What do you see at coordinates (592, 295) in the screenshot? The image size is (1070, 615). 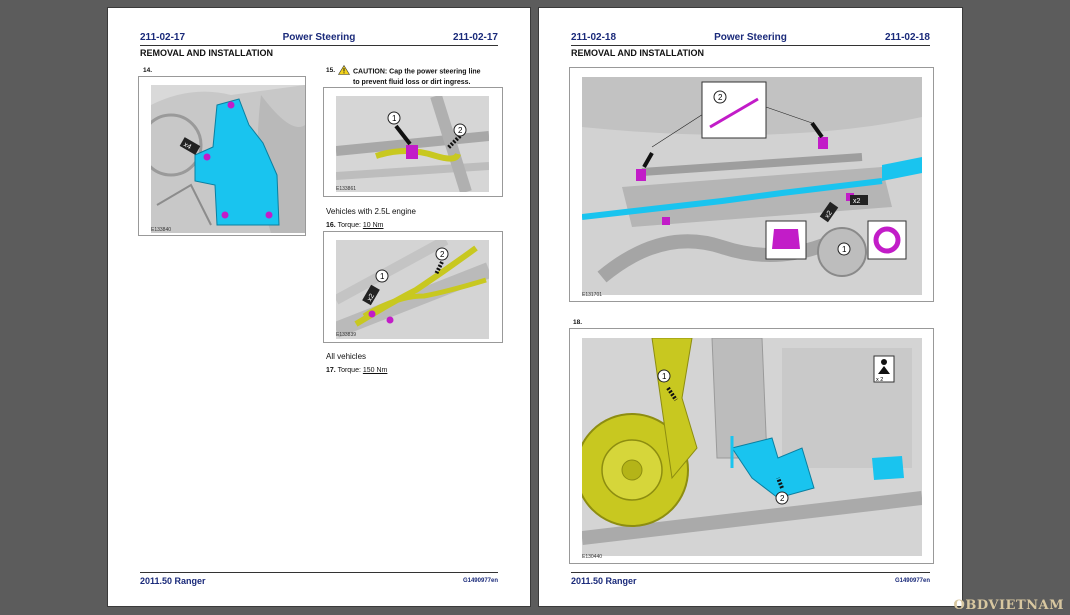 I see `top-figure-id: E131701` at bounding box center [592, 295].